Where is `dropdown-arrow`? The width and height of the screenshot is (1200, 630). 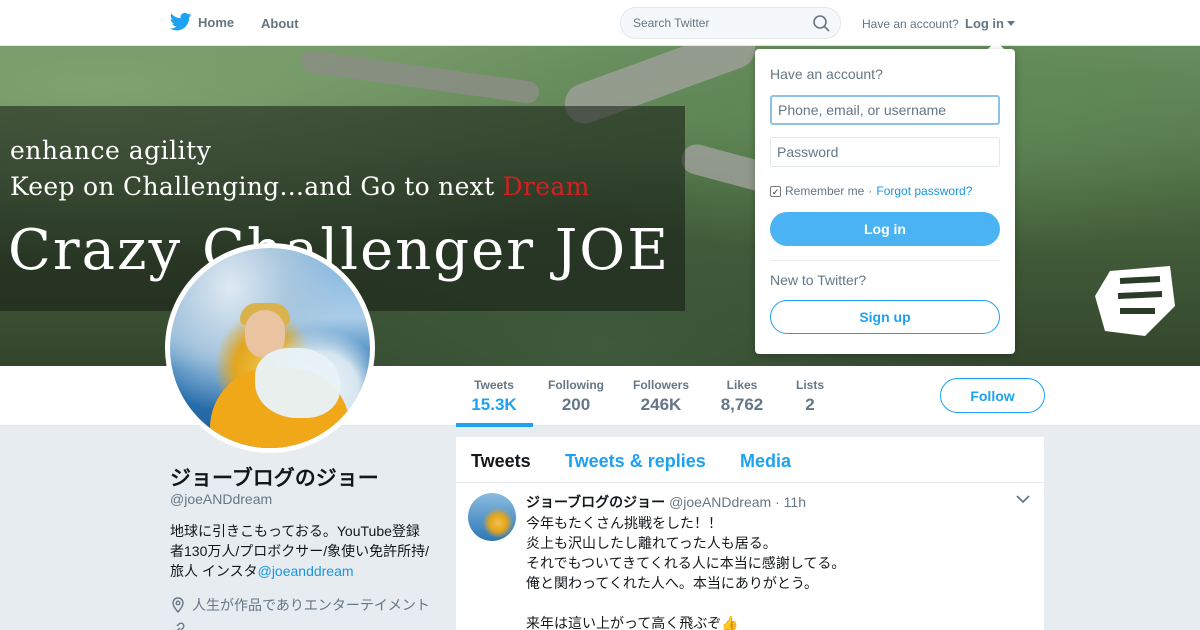
dropdown-arrow is located at coordinates (996, 45).